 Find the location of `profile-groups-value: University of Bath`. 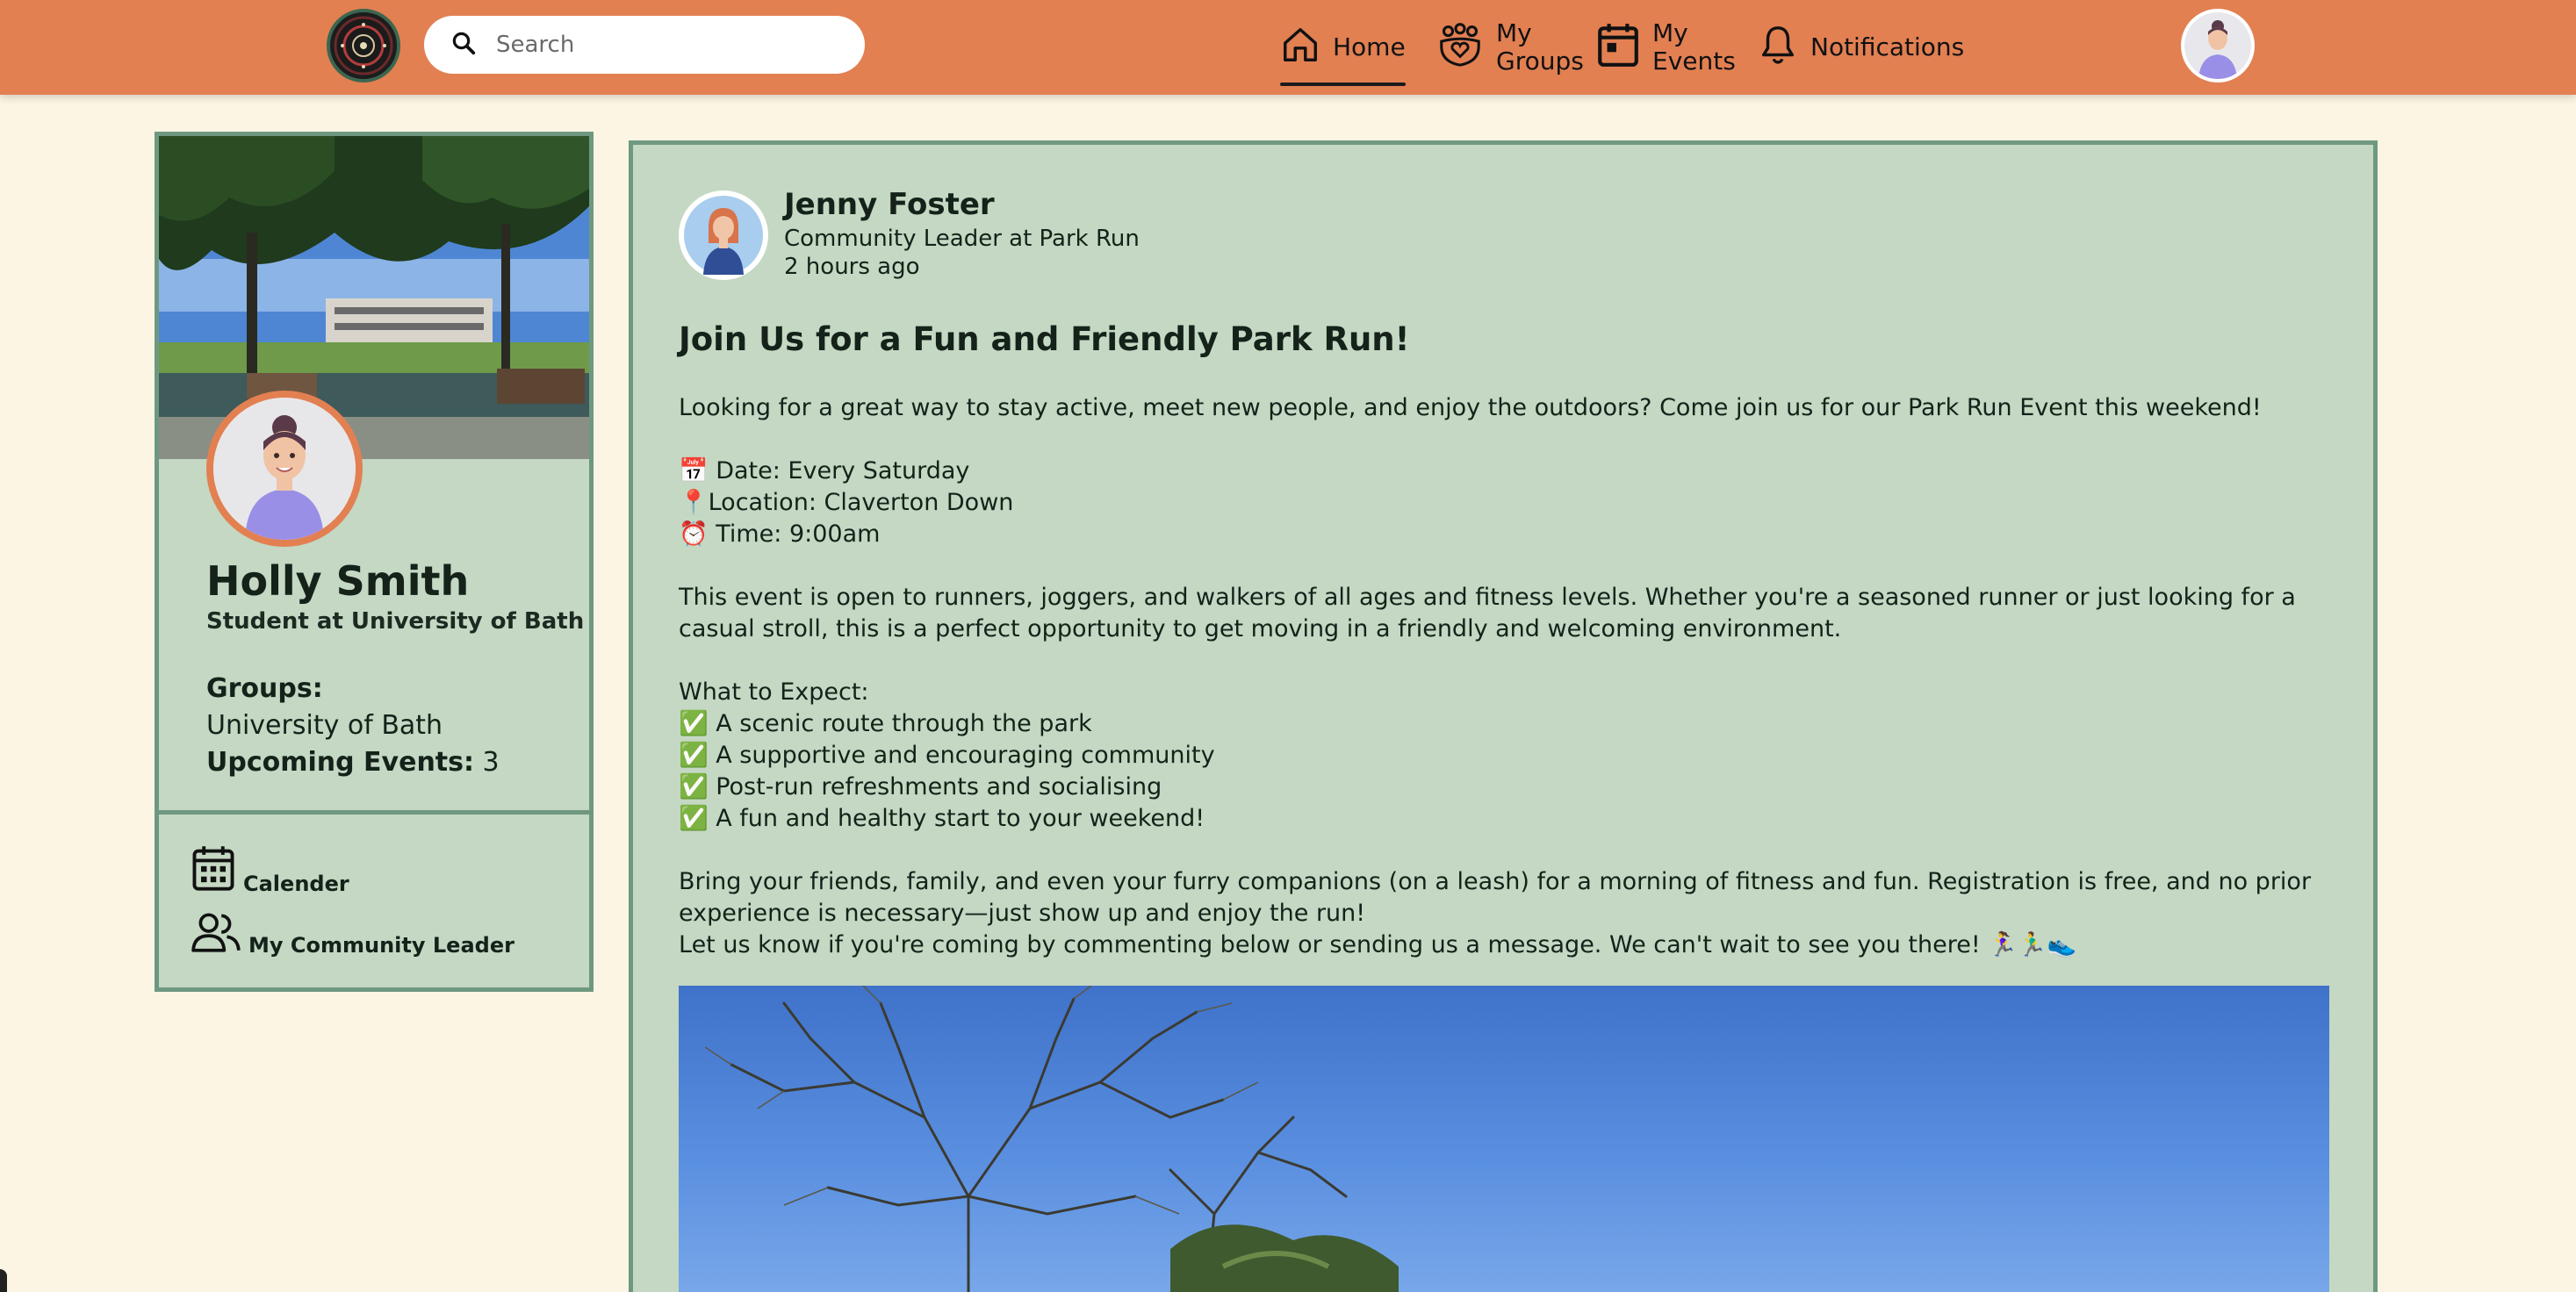

profile-groups-value: University of Bath is located at coordinates (324, 725).